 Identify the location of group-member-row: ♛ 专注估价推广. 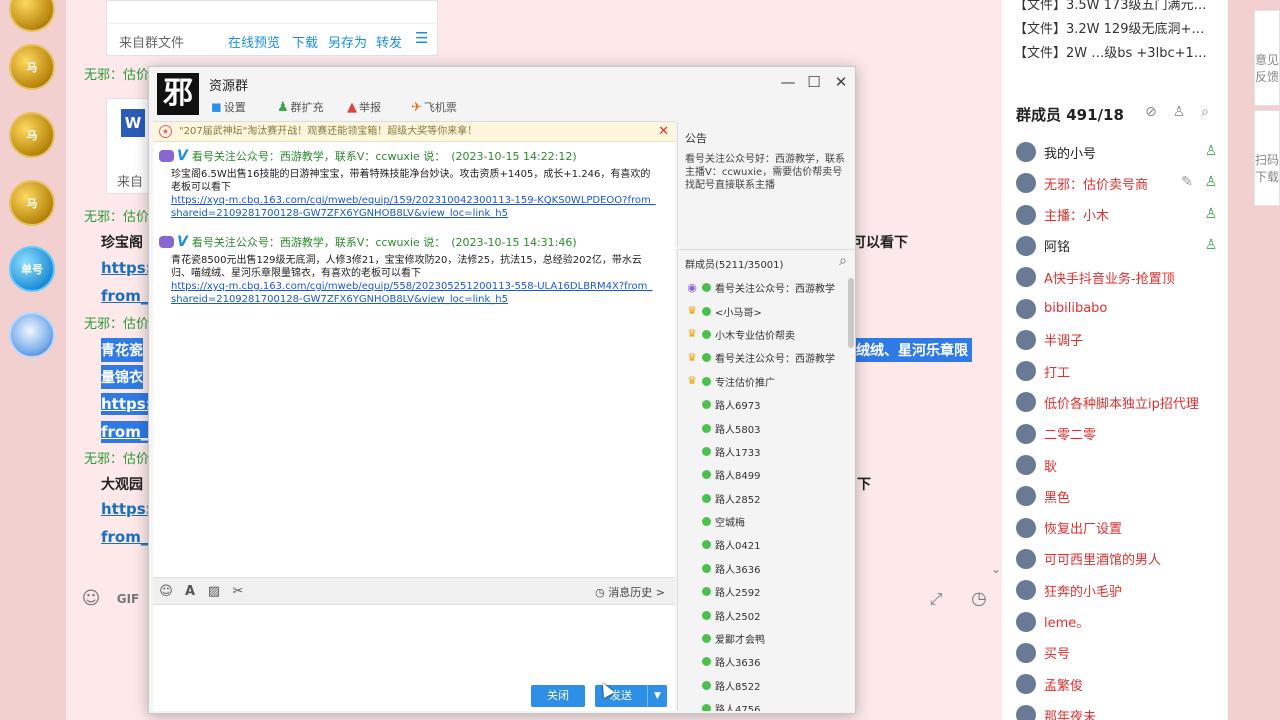
(763, 381).